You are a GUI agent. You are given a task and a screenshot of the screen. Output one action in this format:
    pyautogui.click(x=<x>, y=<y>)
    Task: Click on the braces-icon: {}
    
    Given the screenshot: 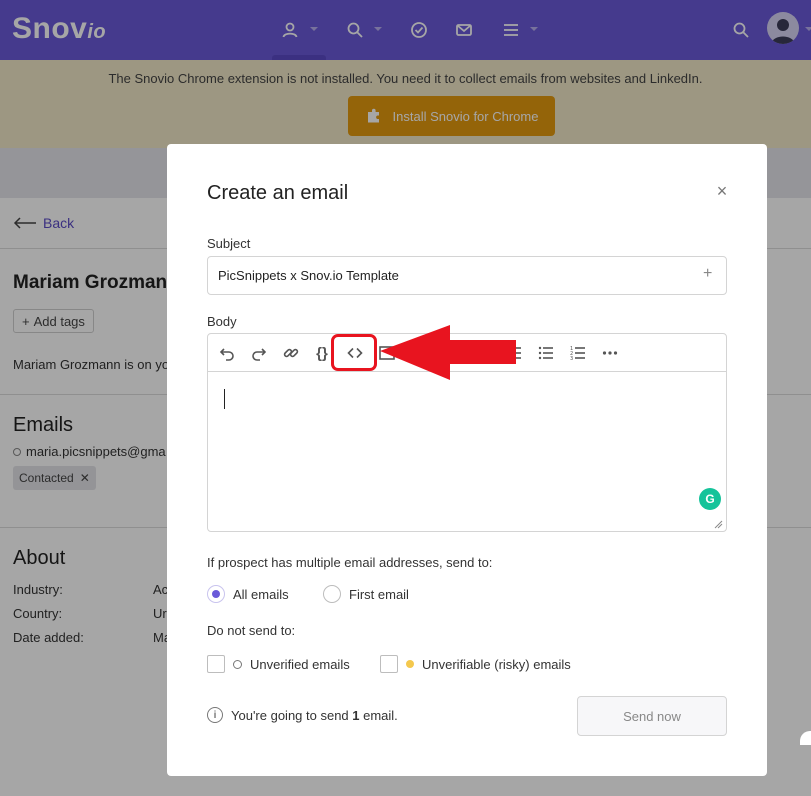 What is the action you would take?
    pyautogui.click(x=322, y=353)
    